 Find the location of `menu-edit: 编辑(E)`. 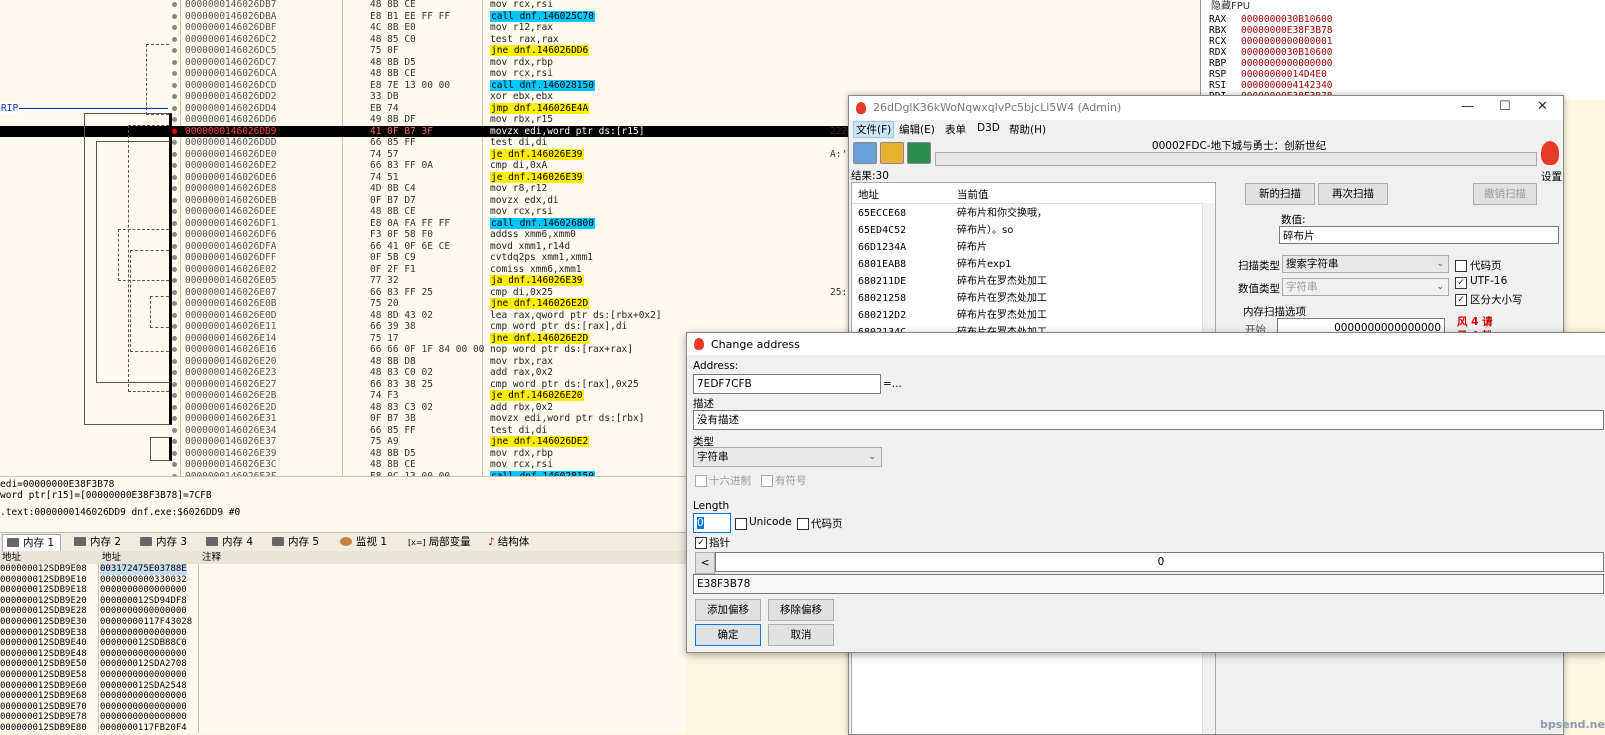

menu-edit: 编辑(E) is located at coordinates (917, 129).